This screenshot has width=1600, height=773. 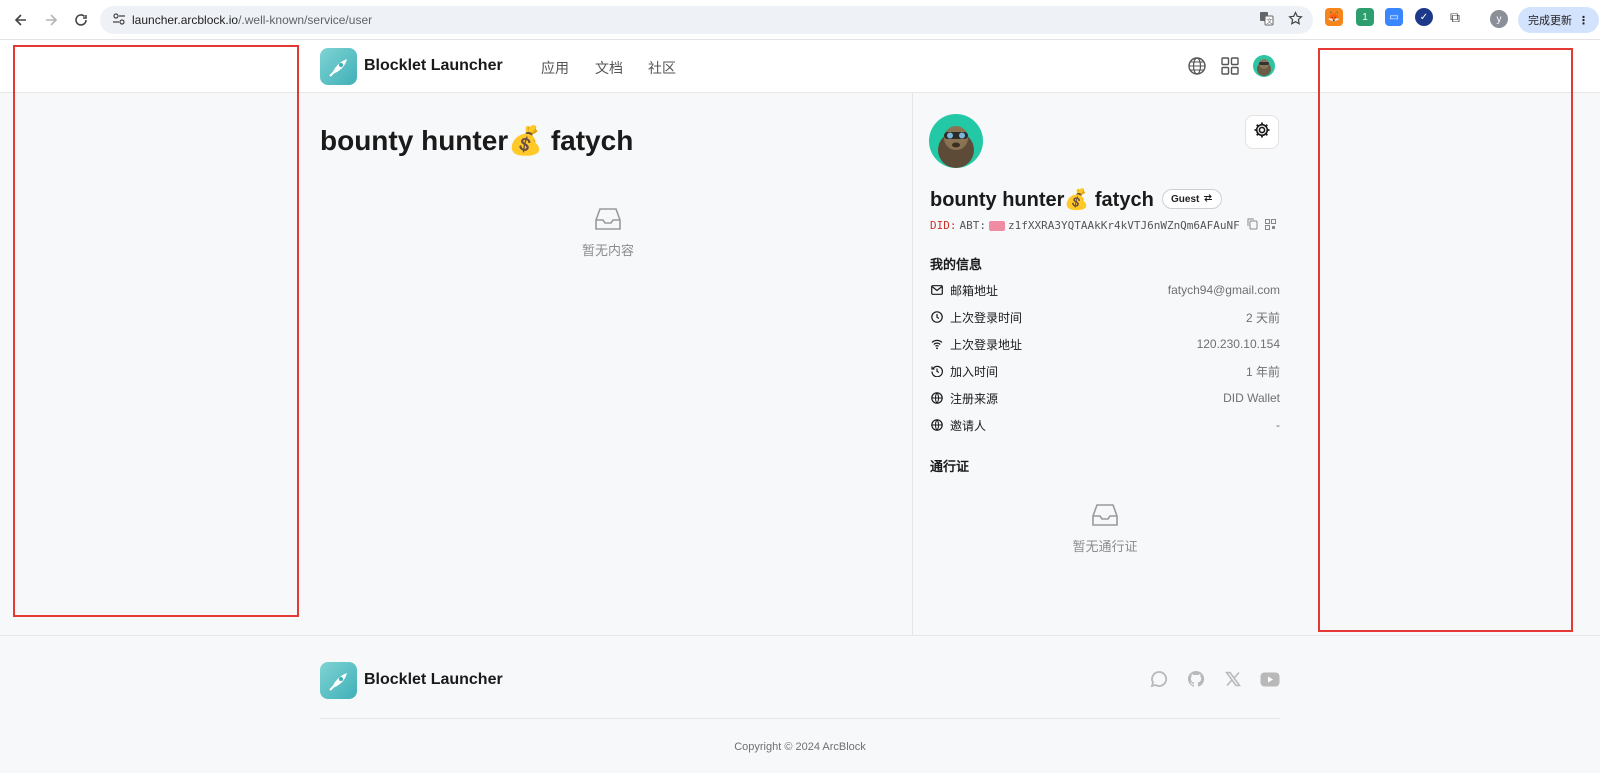 What do you see at coordinates (607, 250) in the screenshot?
I see `empty-text: 暂无内容` at bounding box center [607, 250].